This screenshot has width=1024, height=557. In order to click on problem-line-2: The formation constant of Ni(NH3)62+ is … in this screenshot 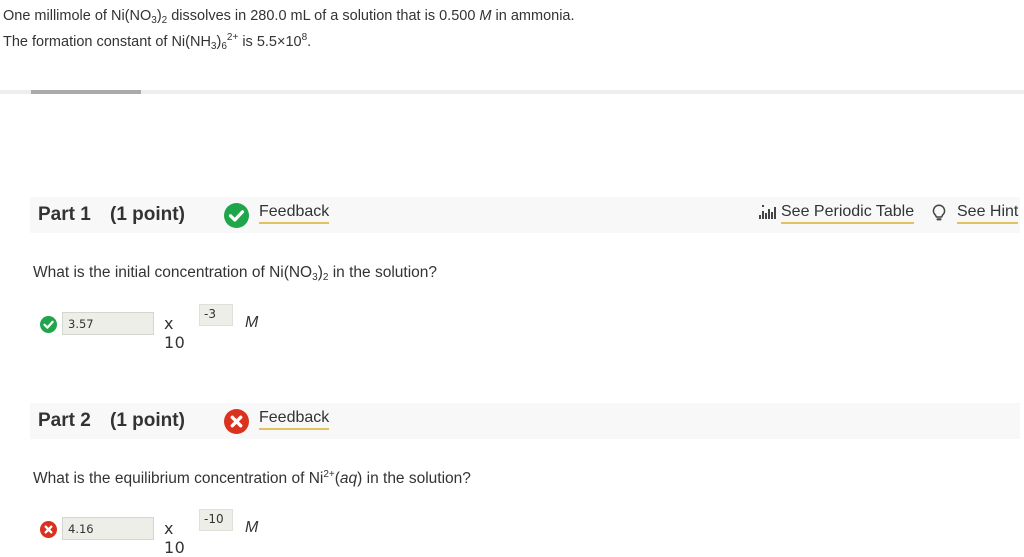, I will do `click(289, 42)`.